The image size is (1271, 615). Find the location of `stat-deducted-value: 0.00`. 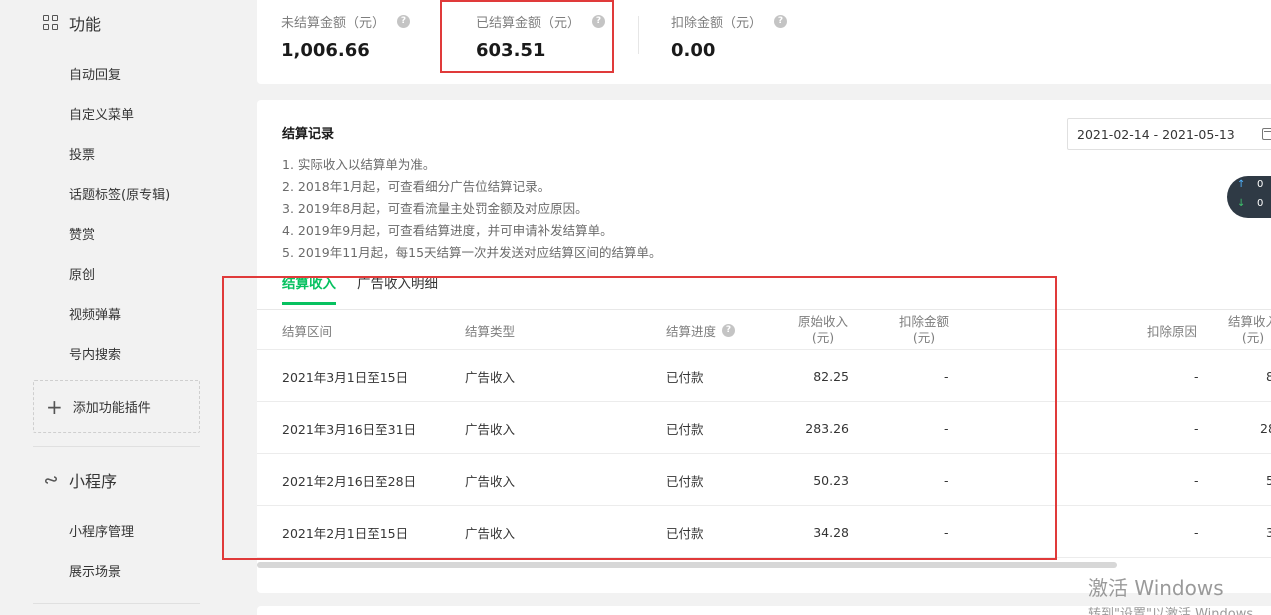

stat-deducted-value: 0.00 is located at coordinates (693, 50).